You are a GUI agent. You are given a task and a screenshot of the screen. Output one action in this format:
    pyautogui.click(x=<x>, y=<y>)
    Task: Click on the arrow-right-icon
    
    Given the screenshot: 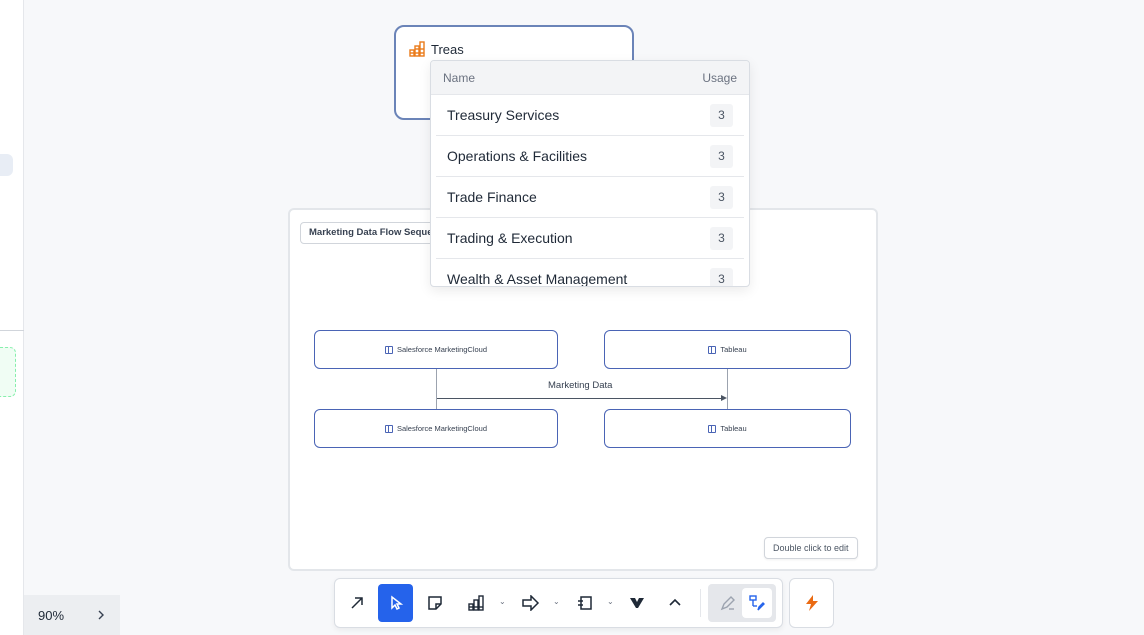 What is the action you would take?
    pyautogui.click(x=530, y=603)
    